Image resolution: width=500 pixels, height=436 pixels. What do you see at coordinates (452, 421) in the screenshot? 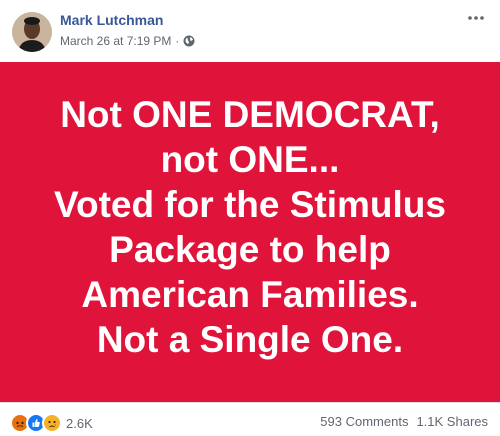
I see `shares-count-link: 1.1K Shares` at bounding box center [452, 421].